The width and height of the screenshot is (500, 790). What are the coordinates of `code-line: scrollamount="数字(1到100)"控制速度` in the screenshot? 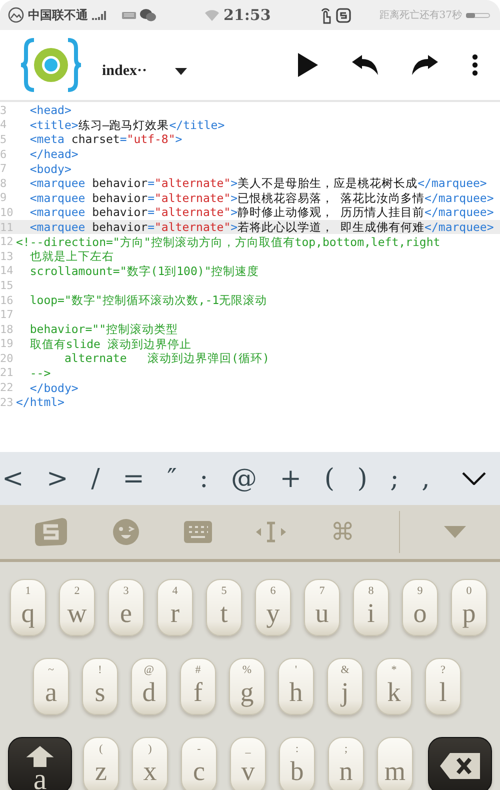 It's located at (144, 271).